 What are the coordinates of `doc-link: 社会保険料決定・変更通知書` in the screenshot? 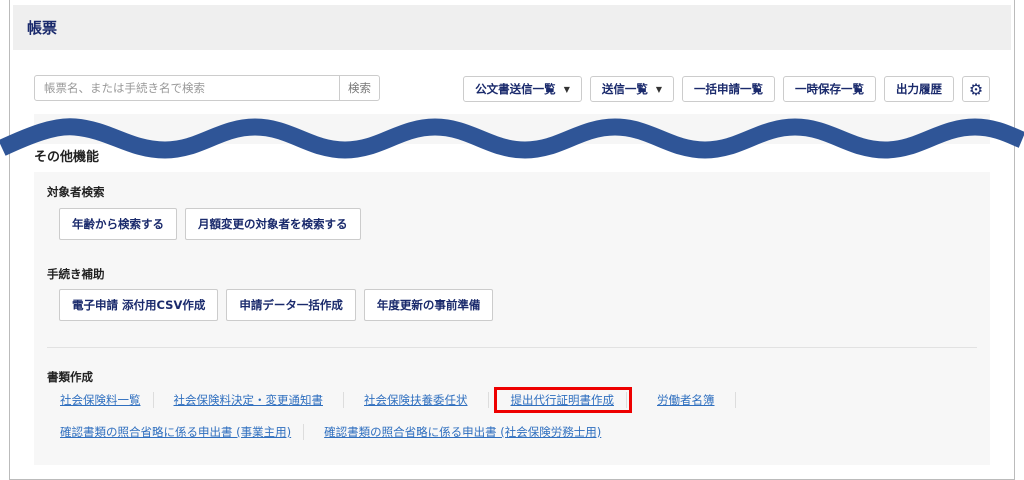 It's located at (249, 400).